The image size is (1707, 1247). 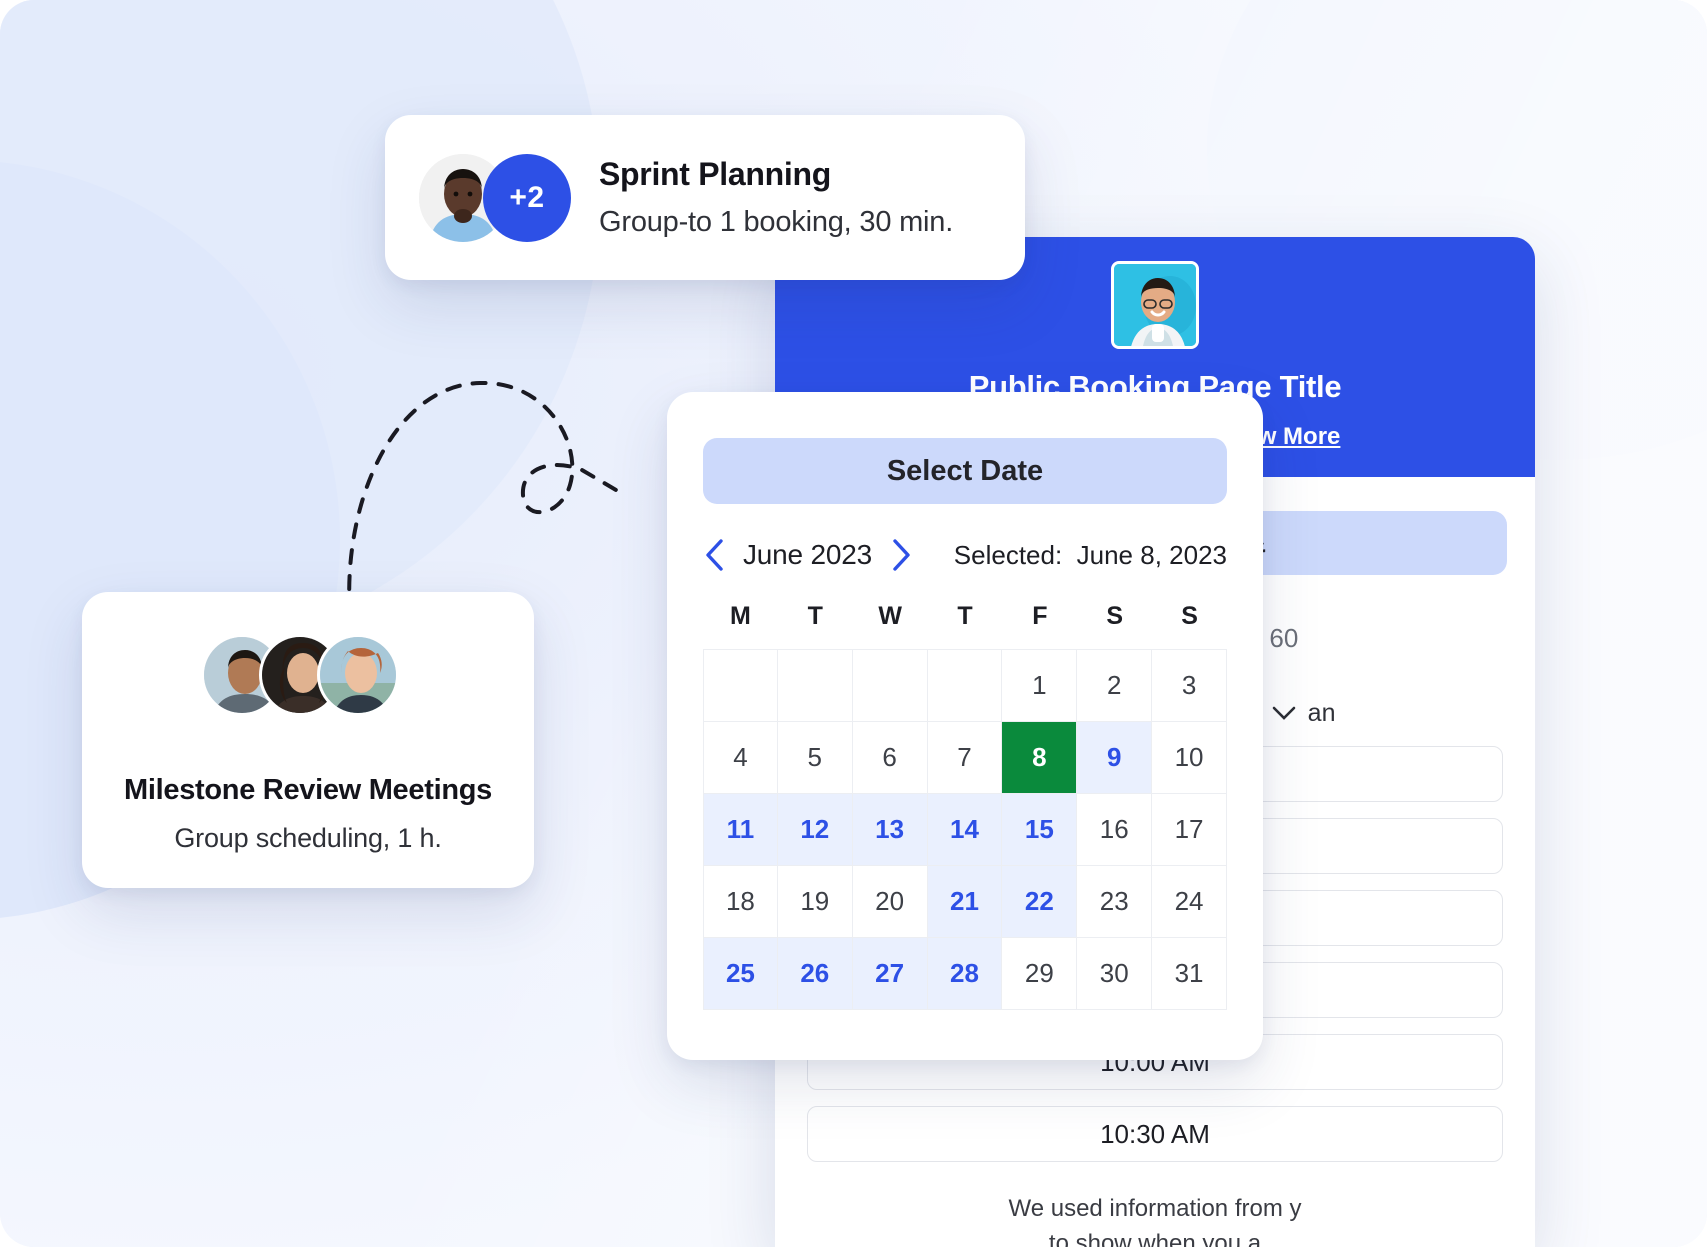 I want to click on calendar-day-cell: 13, so click(x=890, y=830).